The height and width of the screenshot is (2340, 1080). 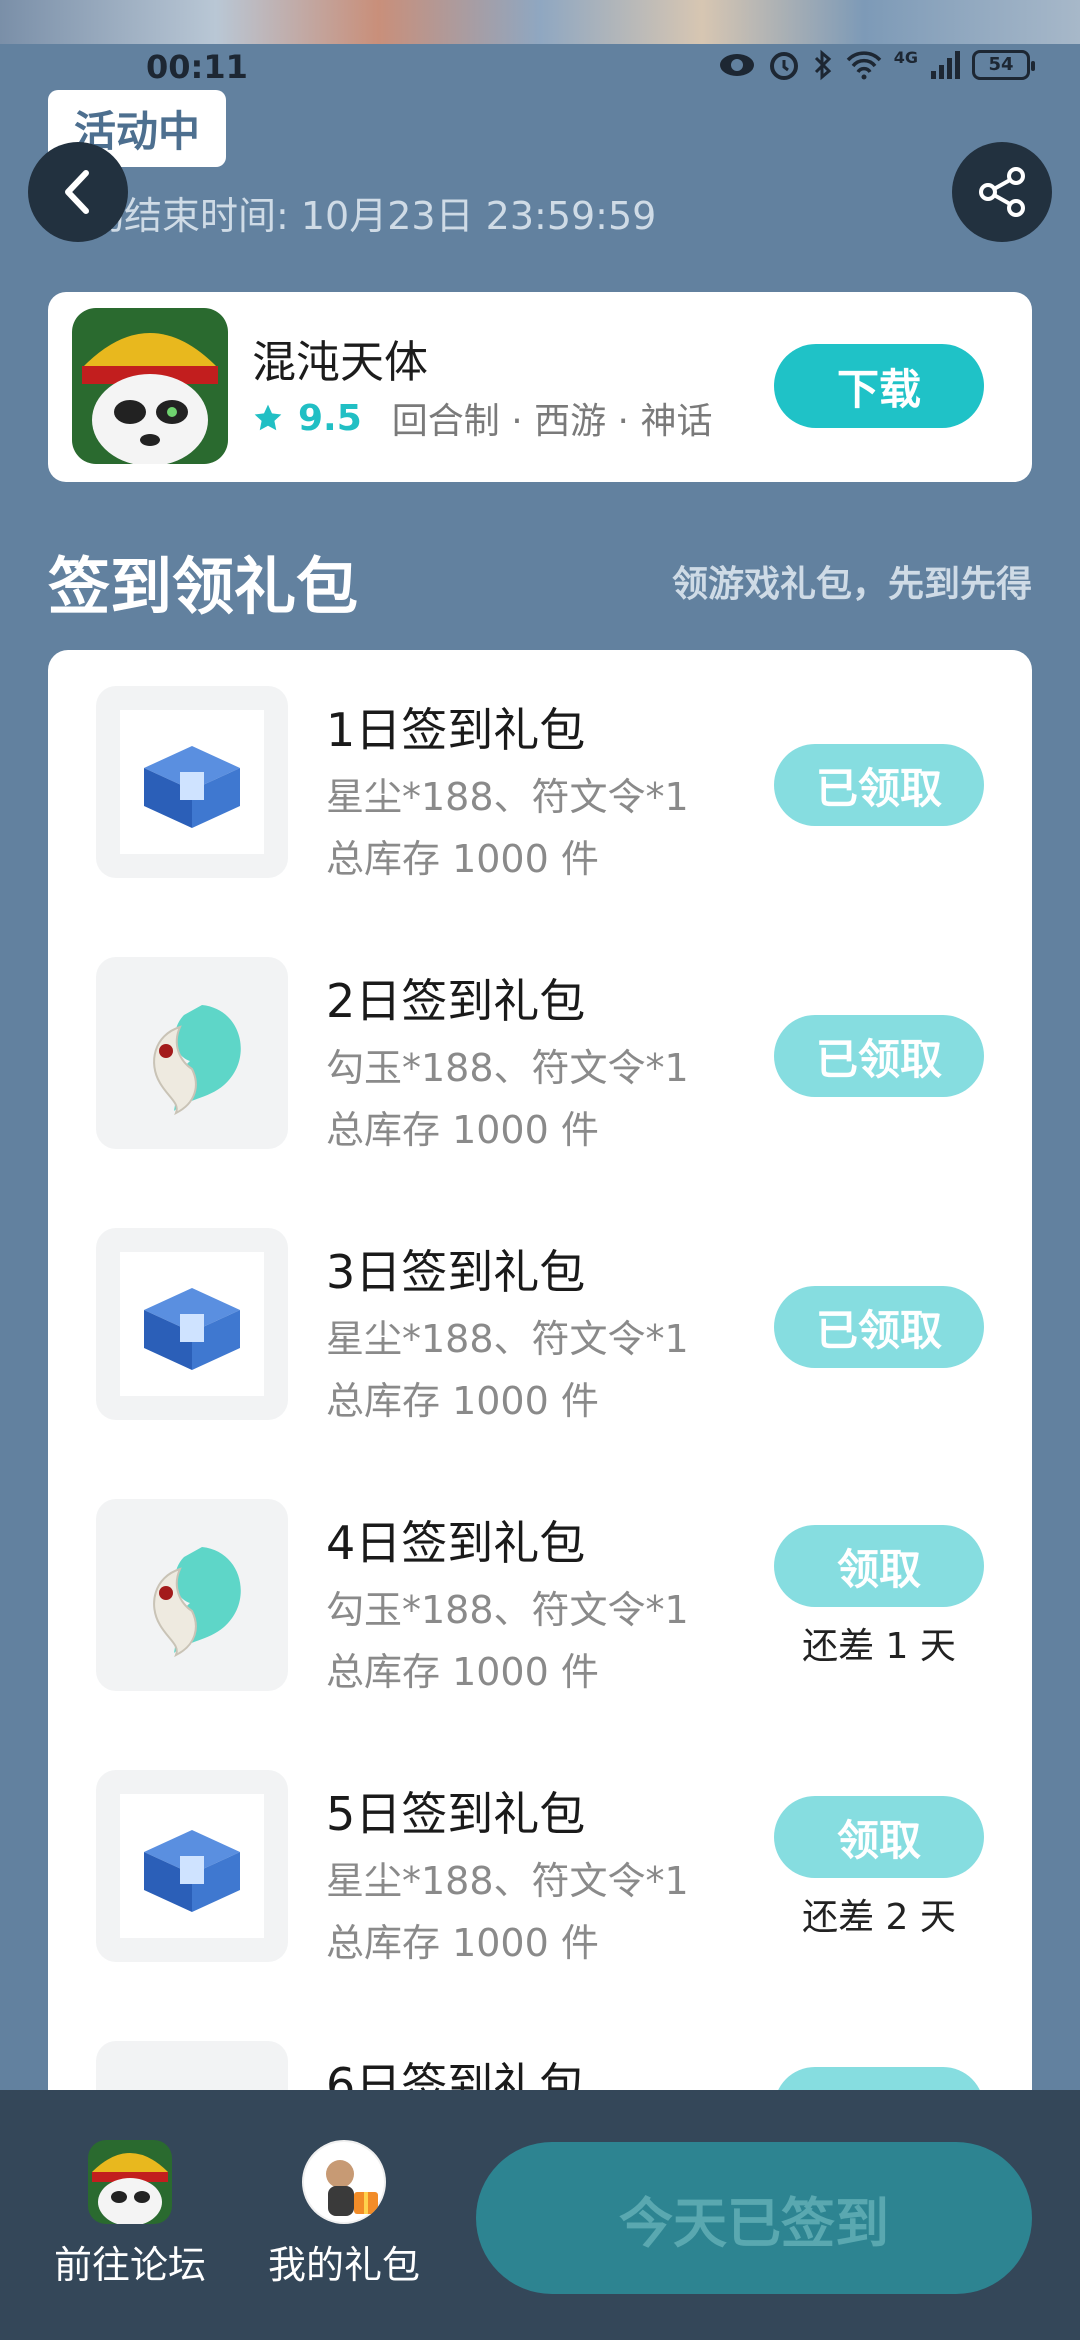 I want to click on my-gifts-nav-item: 我的礼包, so click(x=344, y=2214).